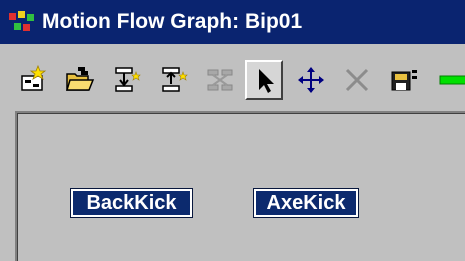 This screenshot has width=465, height=261. I want to click on node-label: BackKick, so click(131, 202).